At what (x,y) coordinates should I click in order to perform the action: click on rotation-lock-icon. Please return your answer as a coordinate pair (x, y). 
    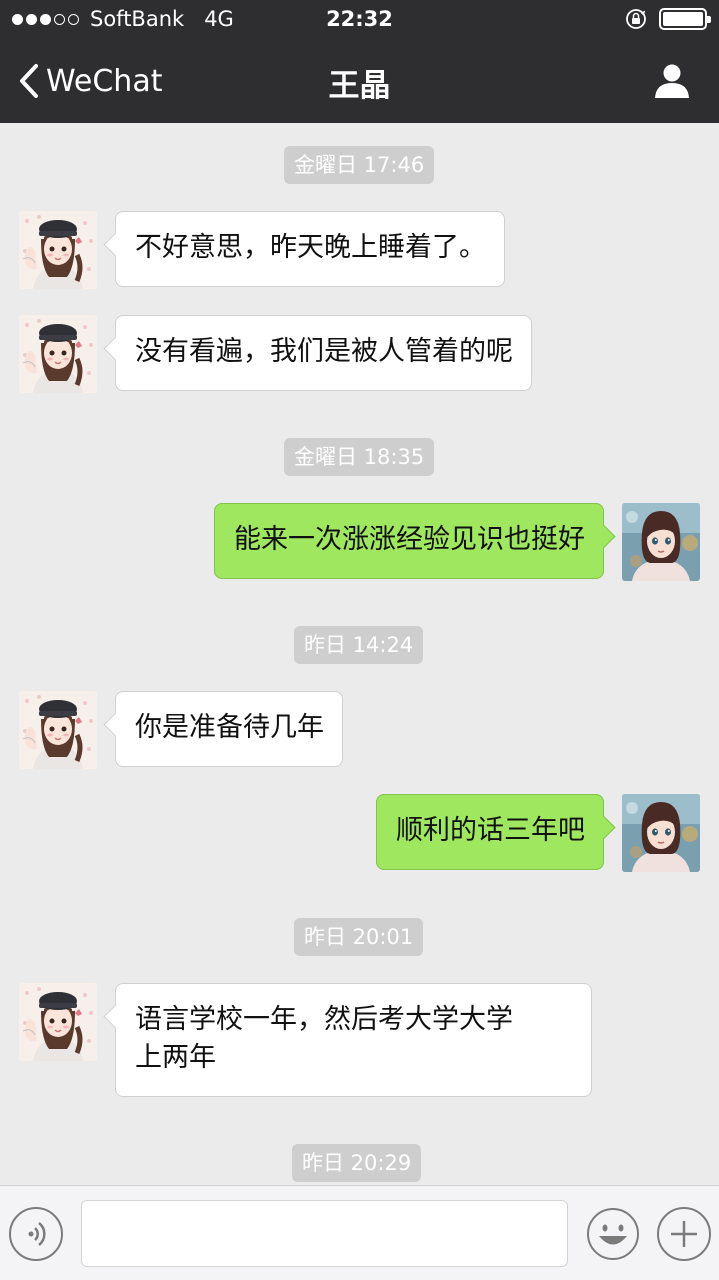
    Looking at the image, I should click on (636, 19).